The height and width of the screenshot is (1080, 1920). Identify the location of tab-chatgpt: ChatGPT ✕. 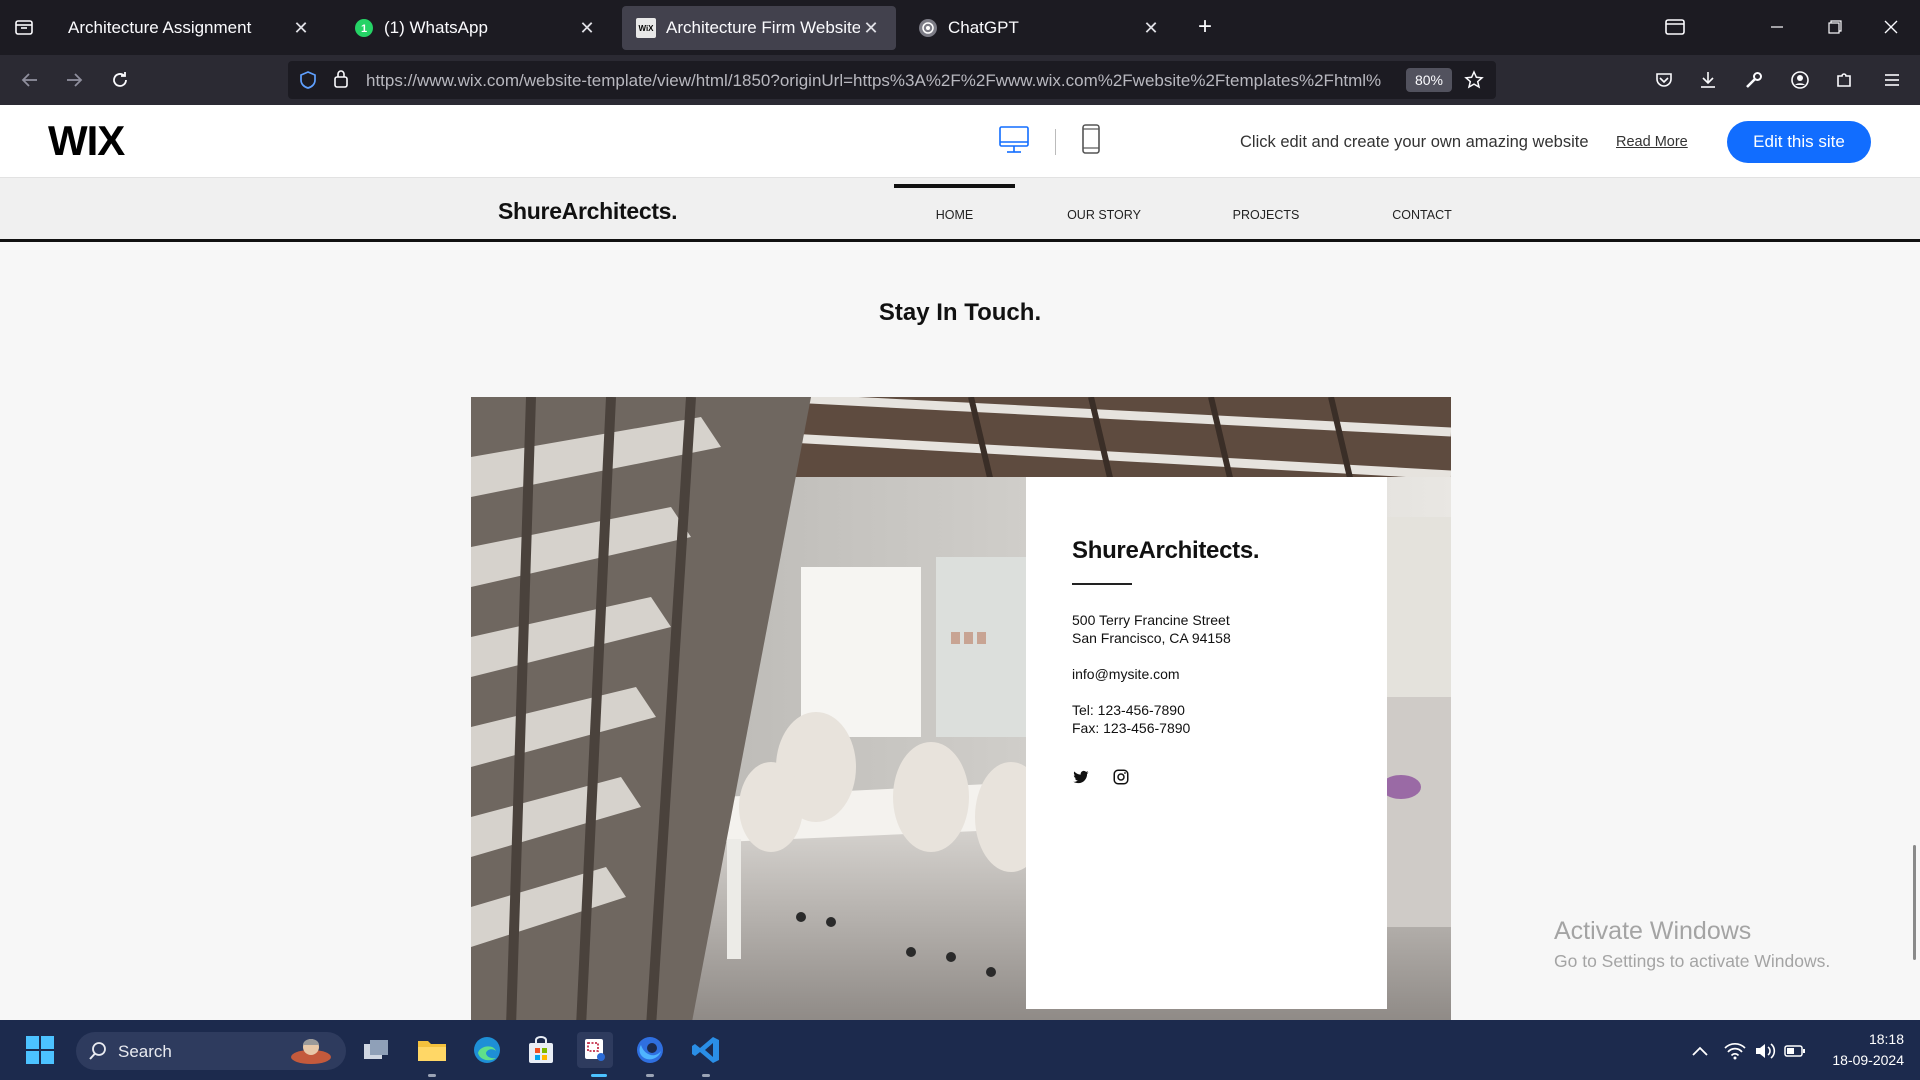
(1040, 28).